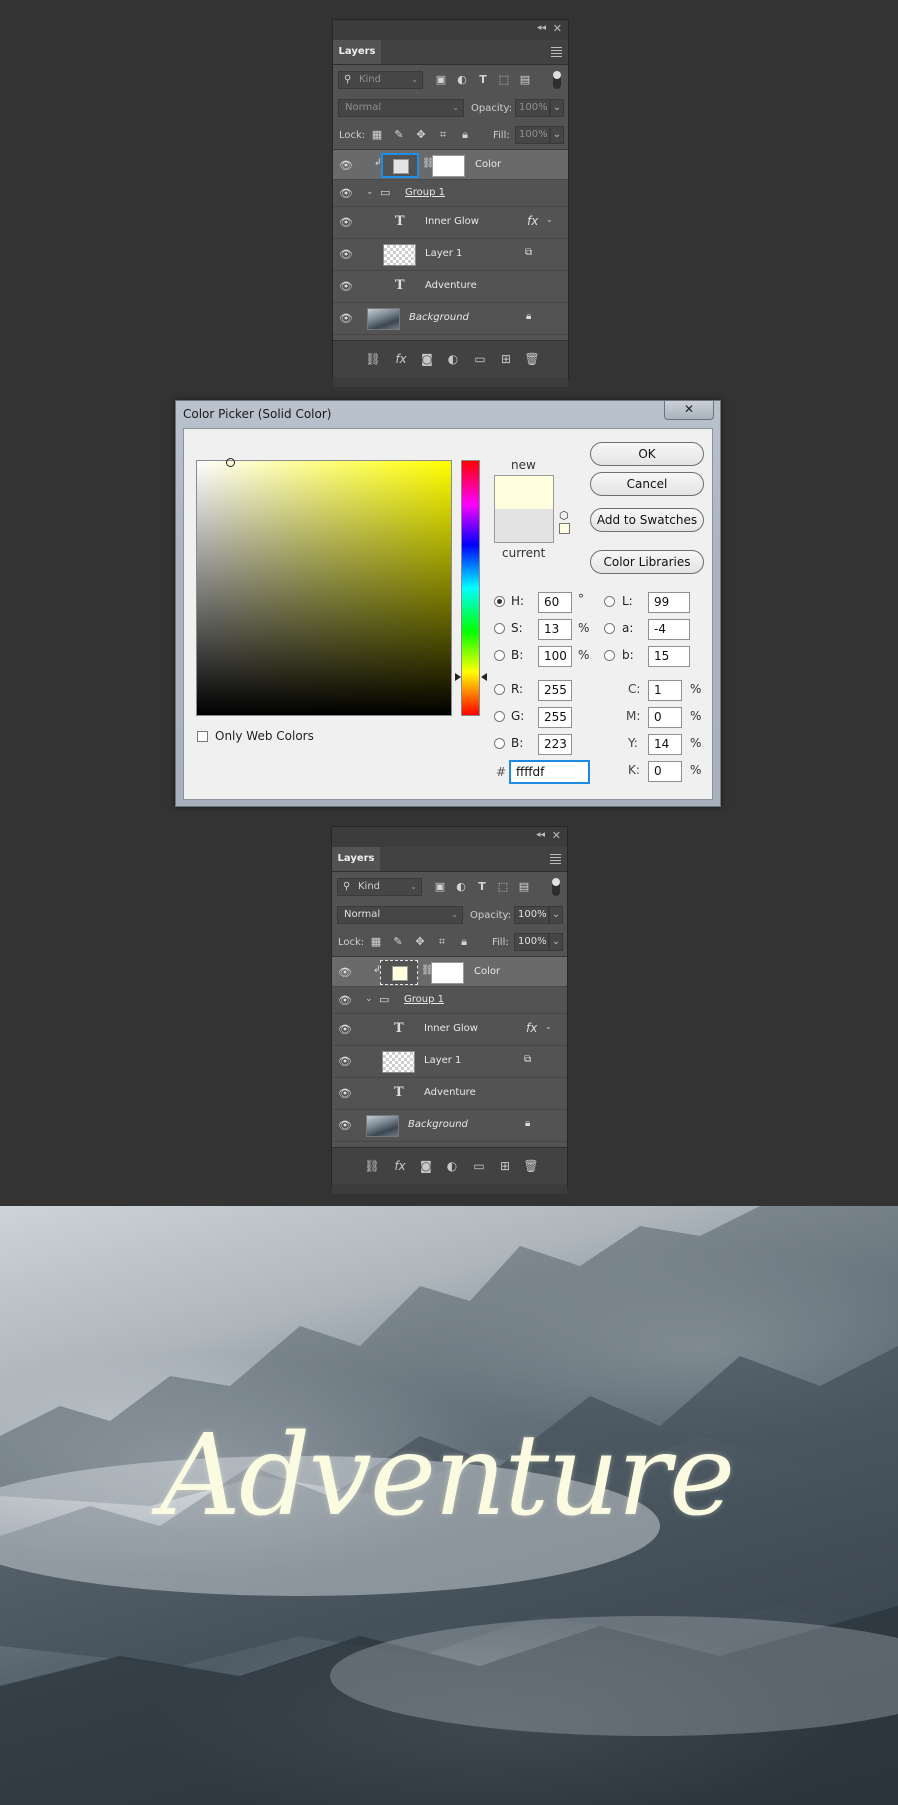 This screenshot has width=898, height=1805. Describe the element at coordinates (564, 515) in the screenshot. I see `out-of-gamut-cube-icon: ⬡` at that location.